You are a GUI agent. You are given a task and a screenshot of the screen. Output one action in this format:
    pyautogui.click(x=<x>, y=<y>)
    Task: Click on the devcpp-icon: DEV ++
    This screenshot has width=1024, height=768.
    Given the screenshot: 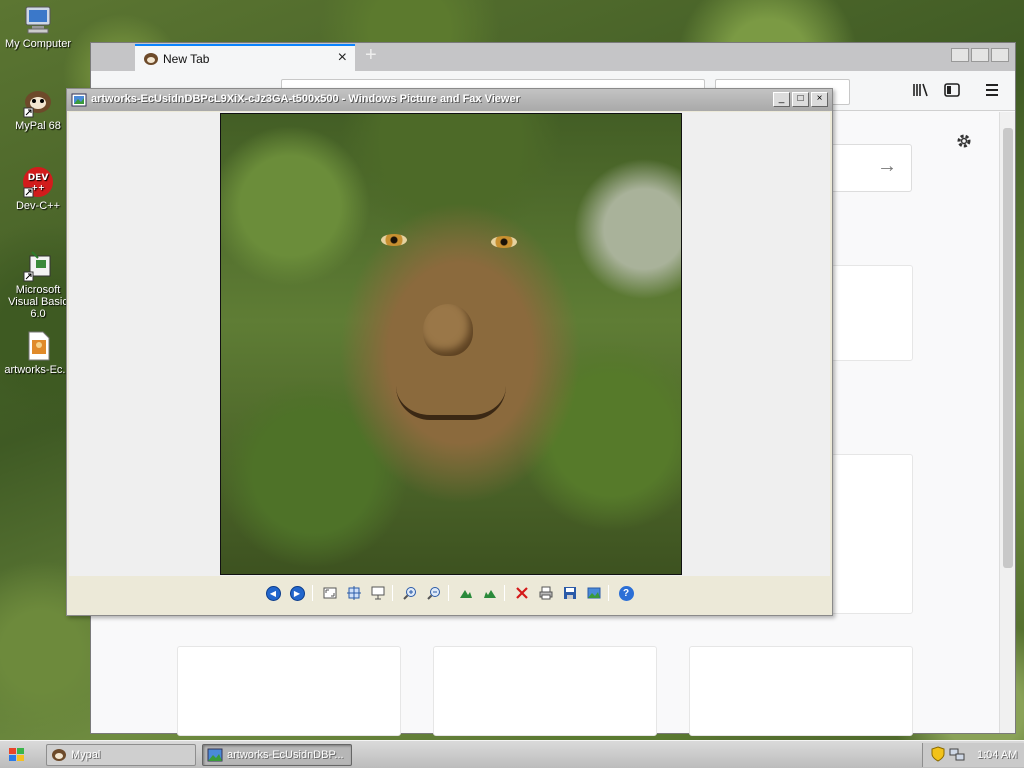 What is the action you would take?
    pyautogui.click(x=38, y=182)
    